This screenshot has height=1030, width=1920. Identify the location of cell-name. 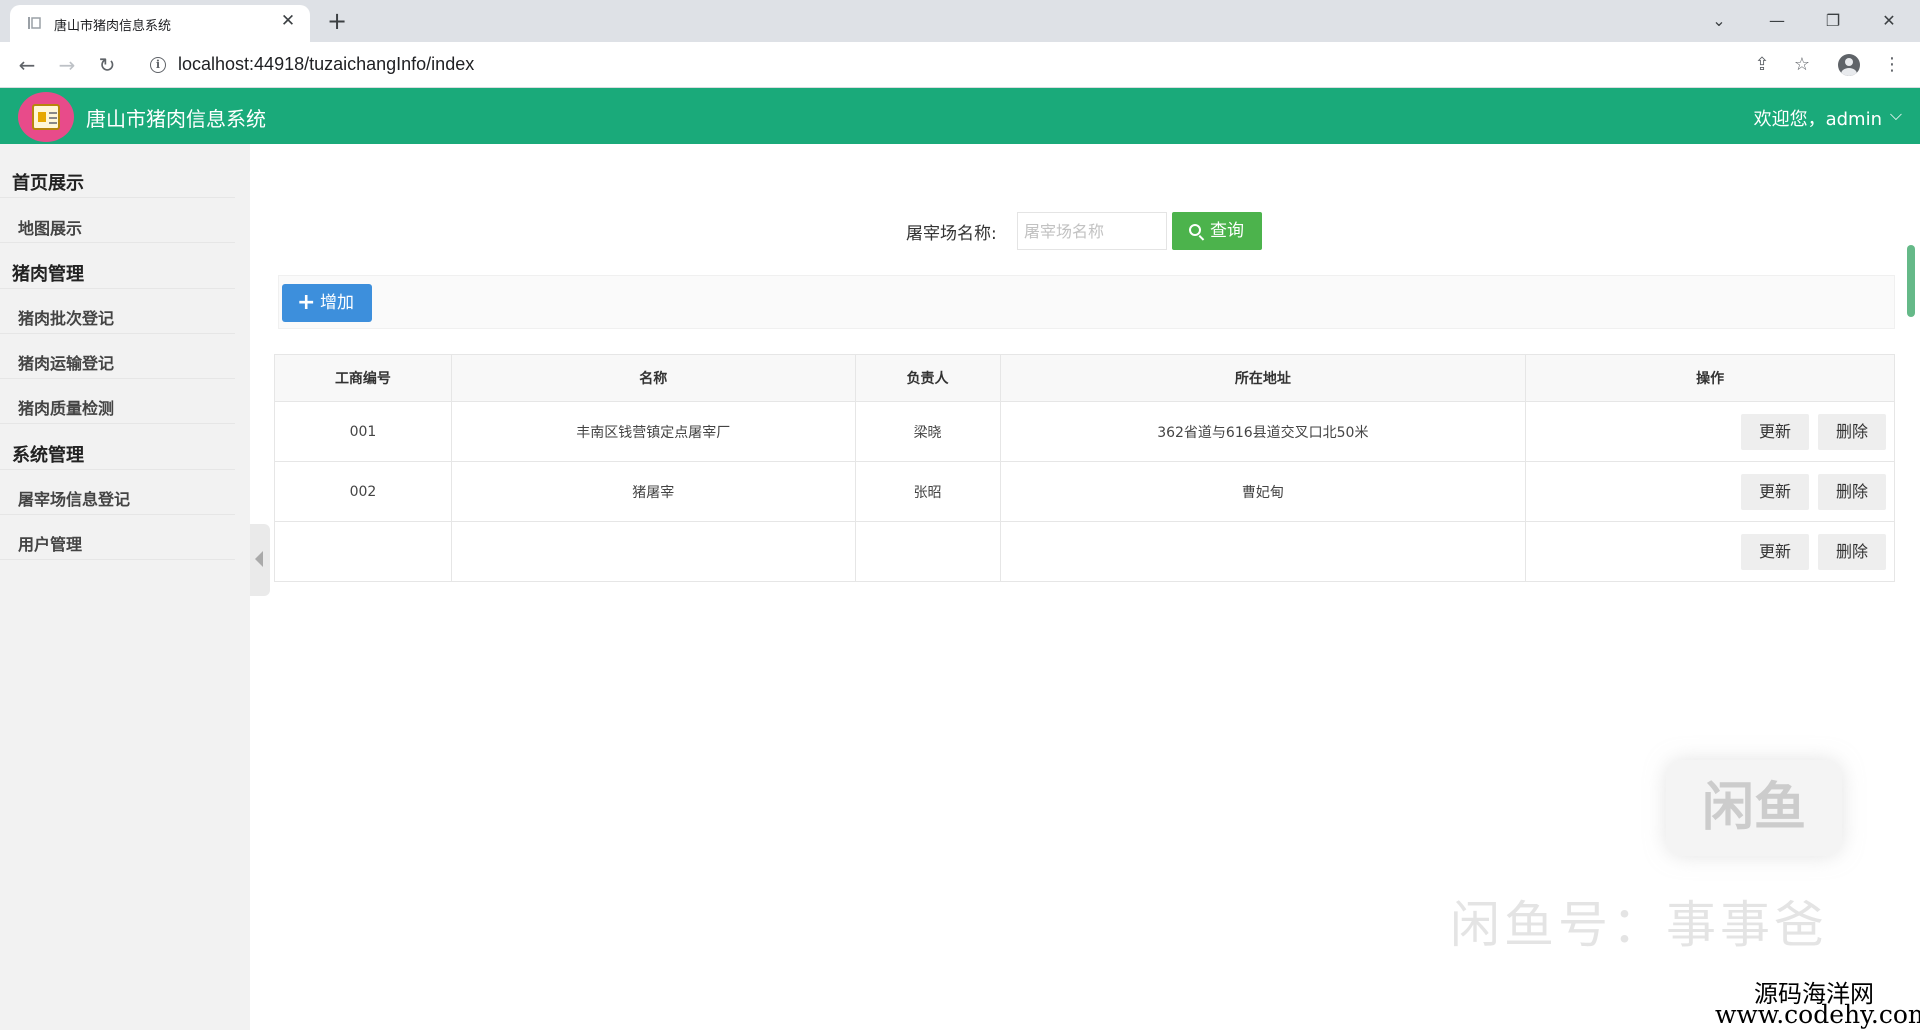
(653, 551).